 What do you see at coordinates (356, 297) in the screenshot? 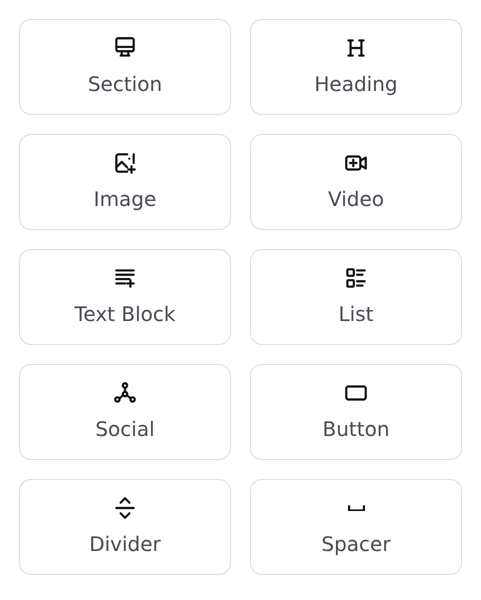
I see `block-button: List` at bounding box center [356, 297].